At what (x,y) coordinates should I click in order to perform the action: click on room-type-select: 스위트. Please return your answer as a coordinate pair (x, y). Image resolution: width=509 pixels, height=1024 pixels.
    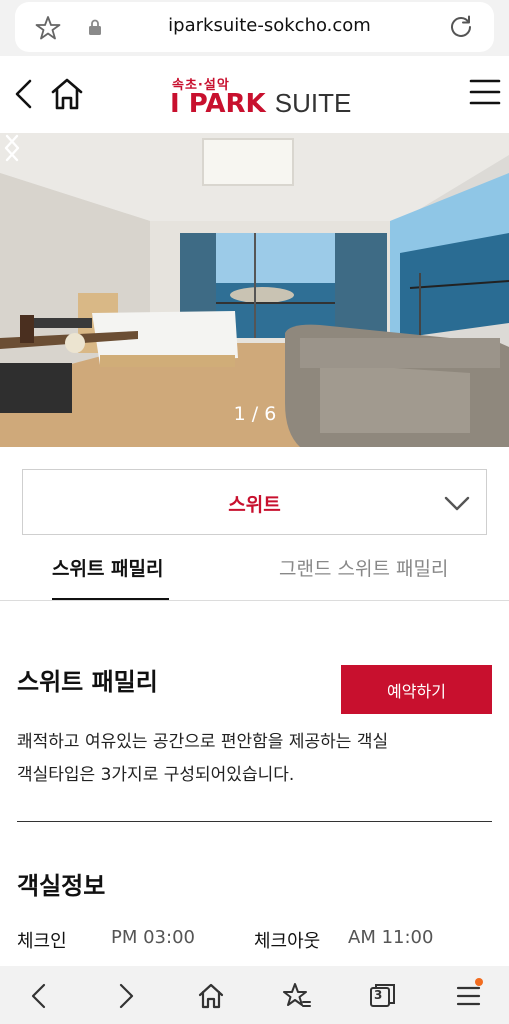
    Looking at the image, I should click on (254, 502).